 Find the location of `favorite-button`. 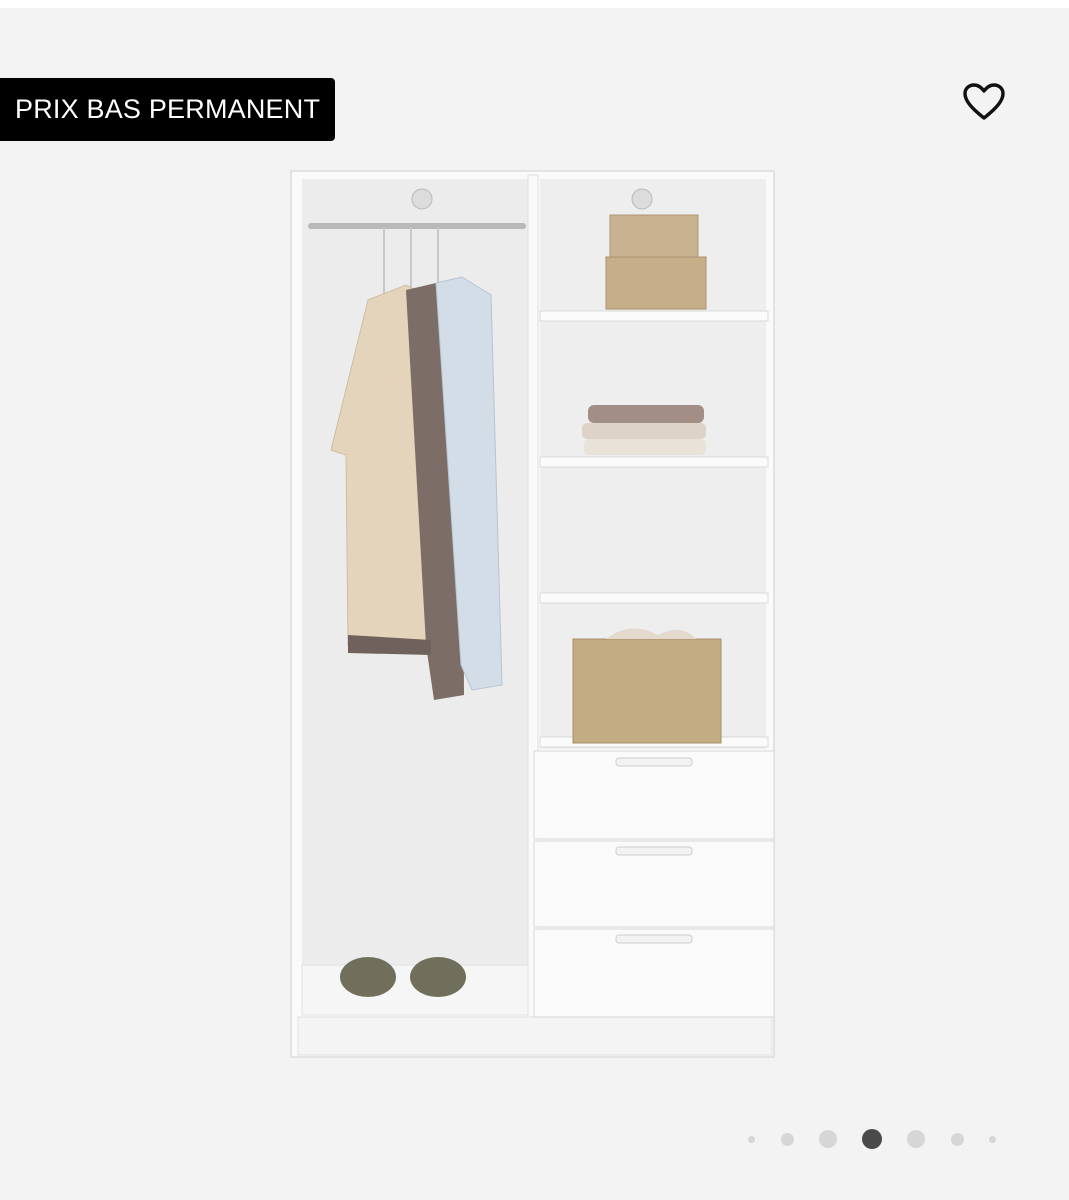

favorite-button is located at coordinates (984, 102).